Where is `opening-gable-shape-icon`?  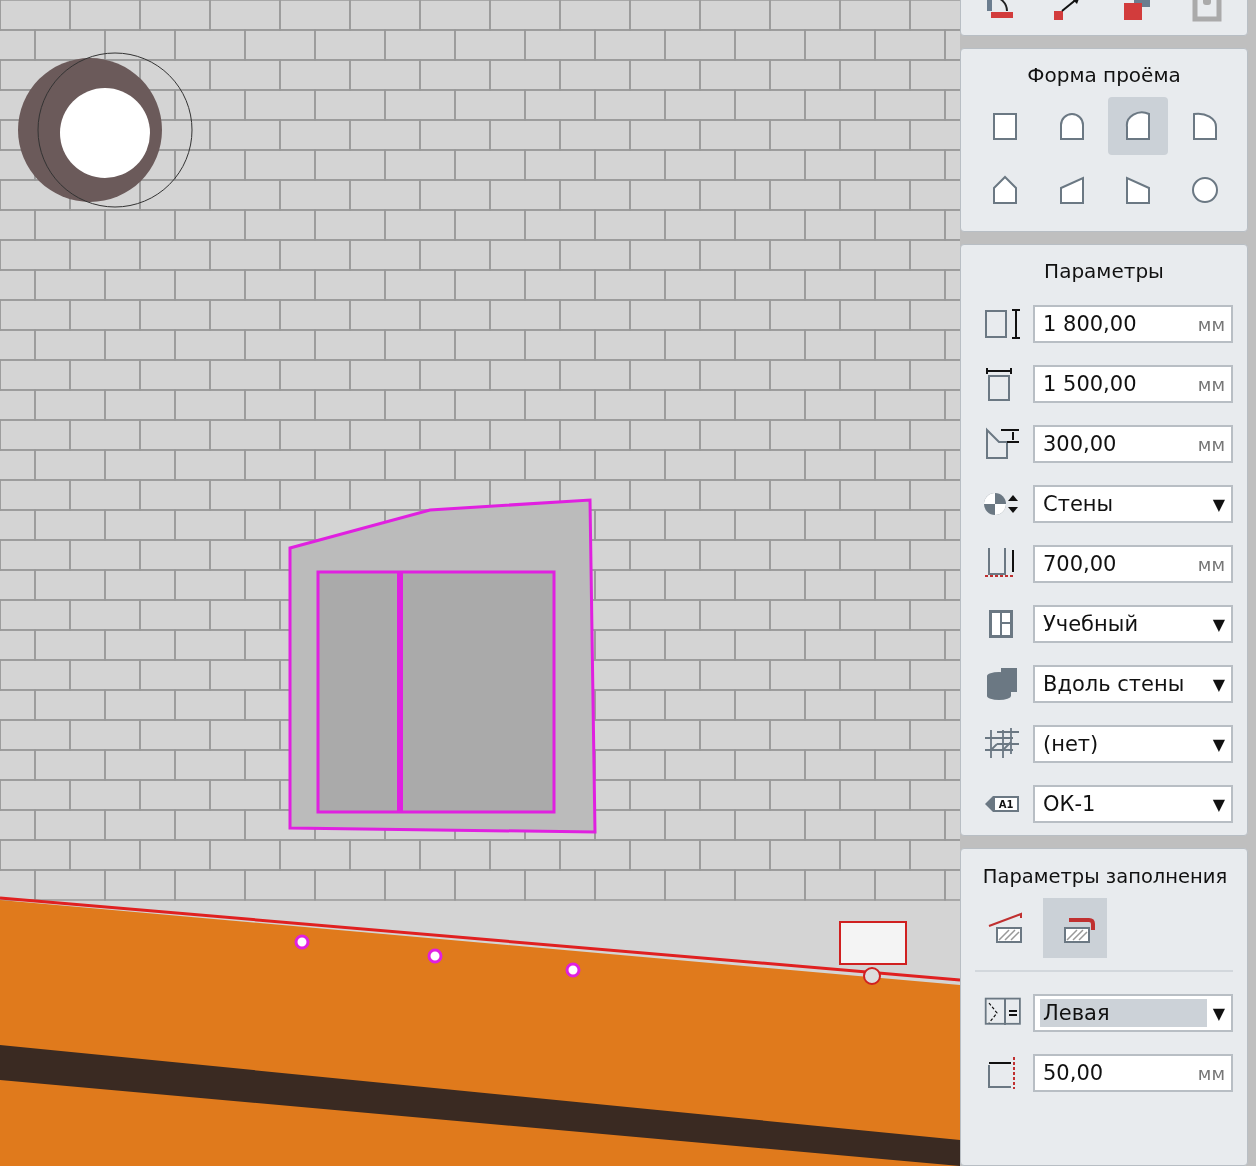
opening-gable-shape-icon is located at coordinates (1005, 190).